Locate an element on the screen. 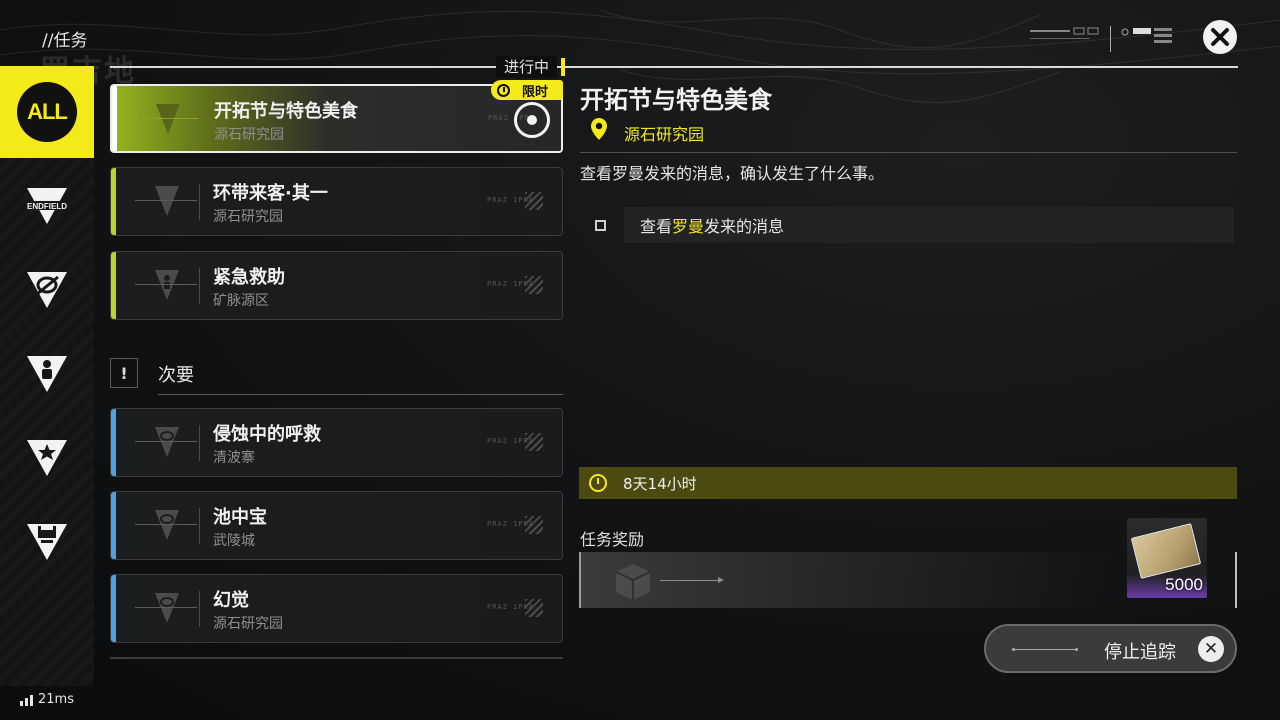 This screenshot has height=720, width=1280. svg-text: ENDFIELD is located at coordinates (47, 206).